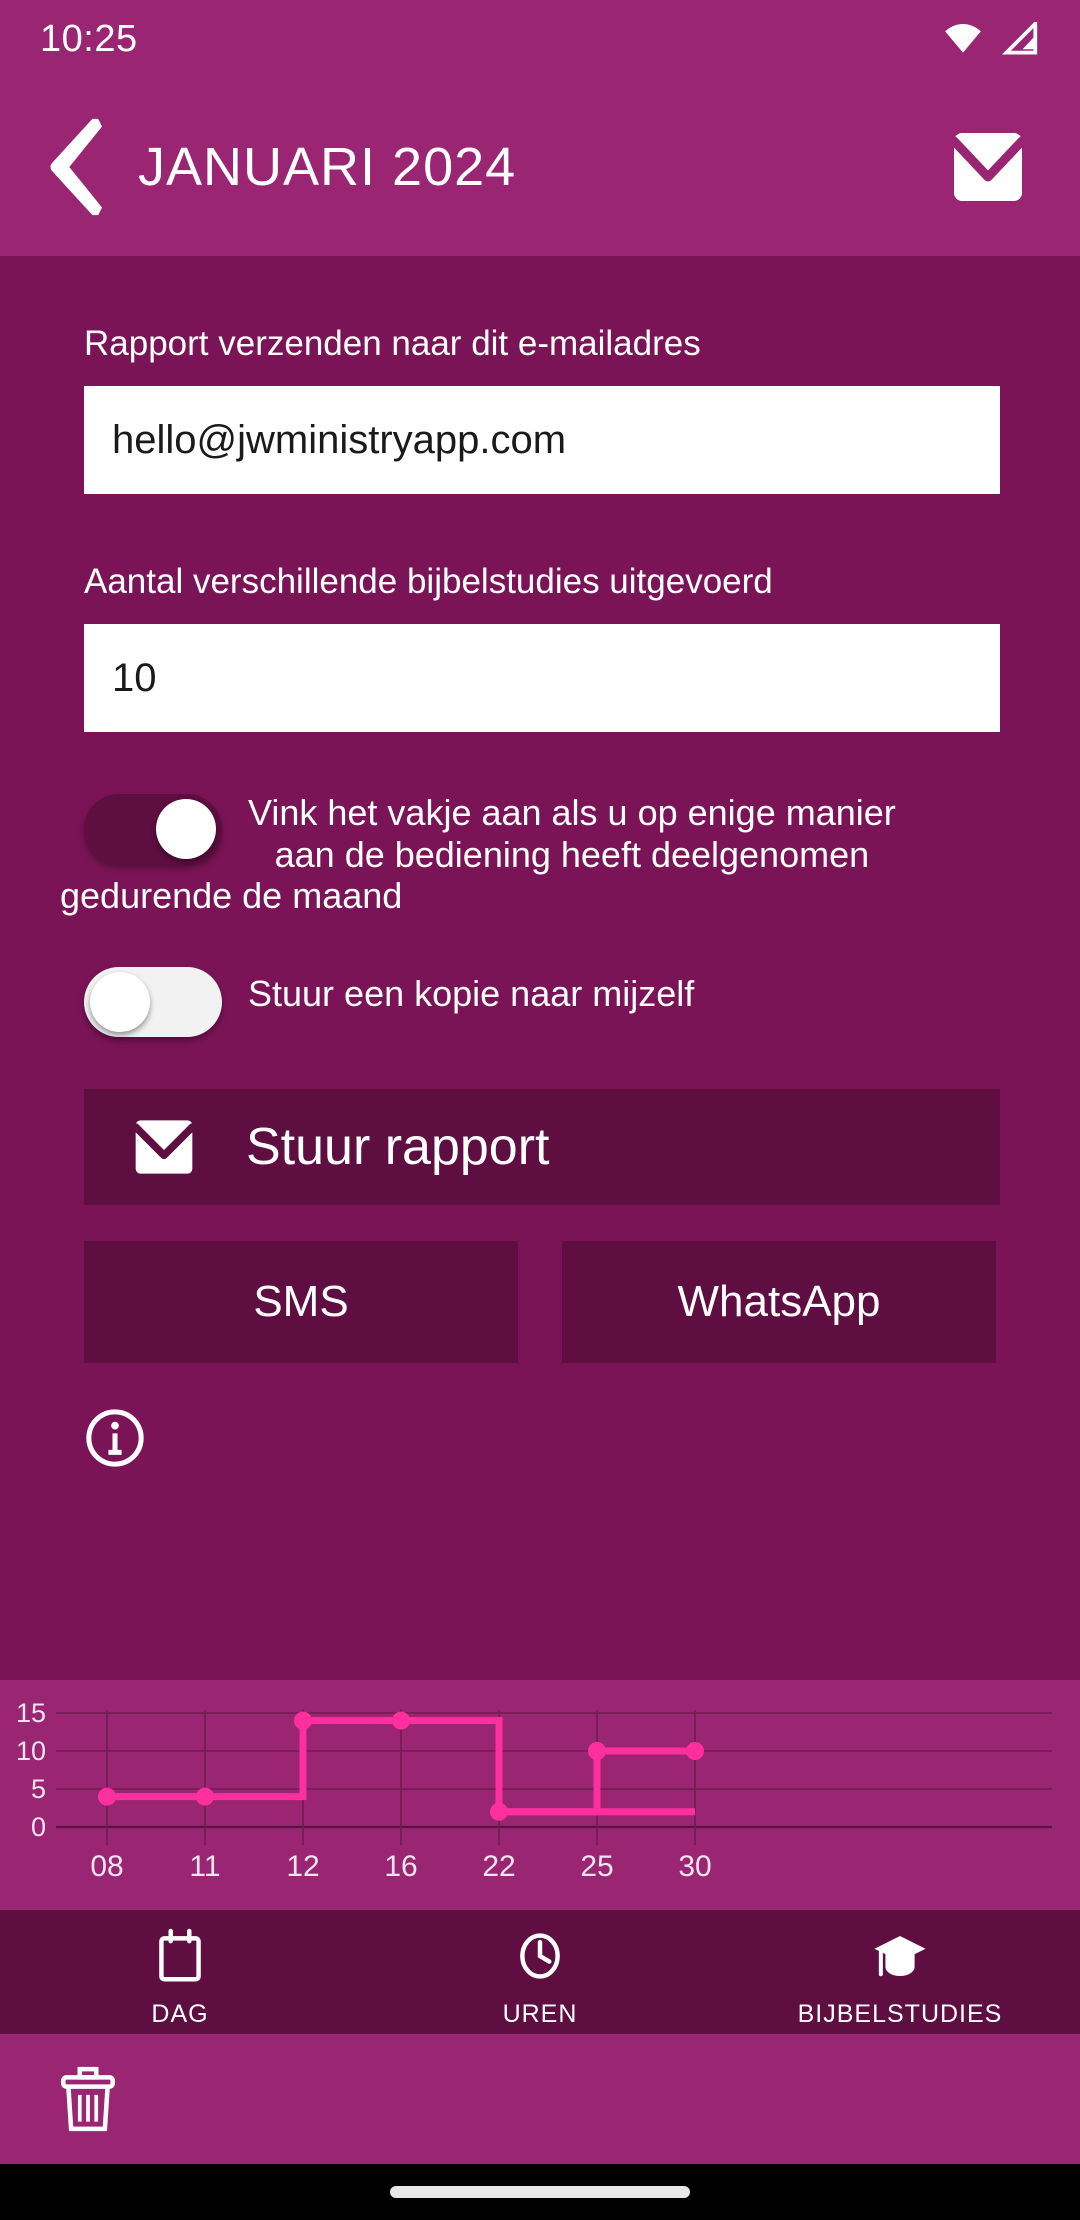  I want to click on chevron-left-icon, so click(76, 167).